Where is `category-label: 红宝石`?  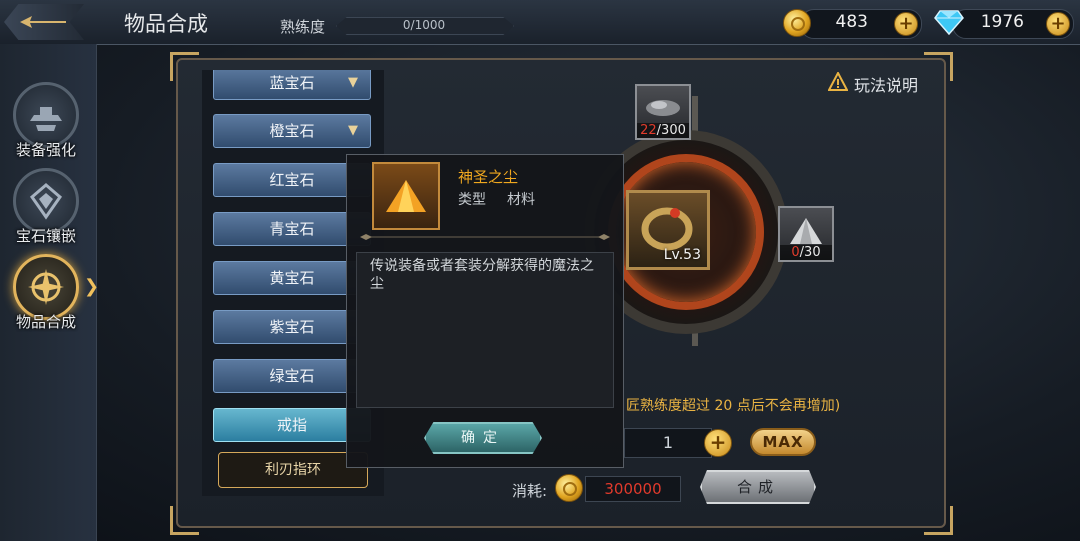
category-label: 红宝石 is located at coordinates (292, 180).